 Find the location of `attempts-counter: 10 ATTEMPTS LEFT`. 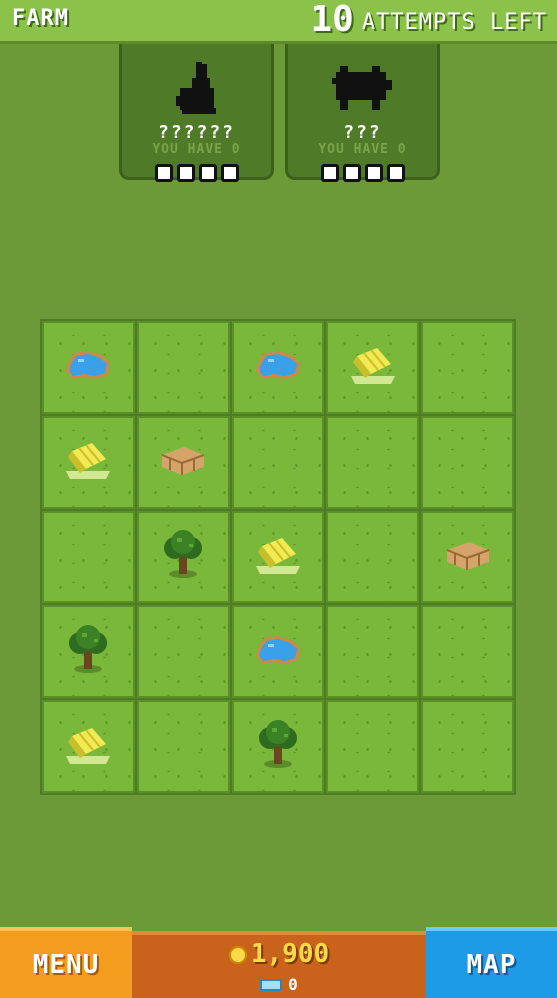

attempts-counter: 10 ATTEMPTS LEFT is located at coordinates (428, 20).